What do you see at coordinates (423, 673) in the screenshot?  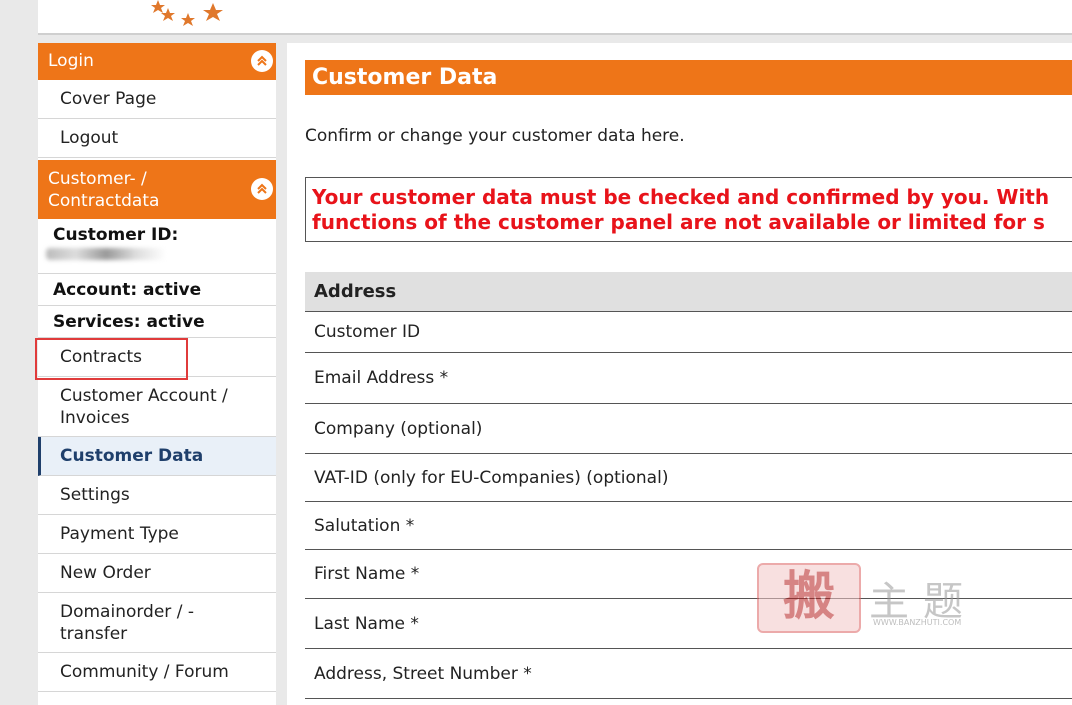 I see `field-label: Address, Street Number *` at bounding box center [423, 673].